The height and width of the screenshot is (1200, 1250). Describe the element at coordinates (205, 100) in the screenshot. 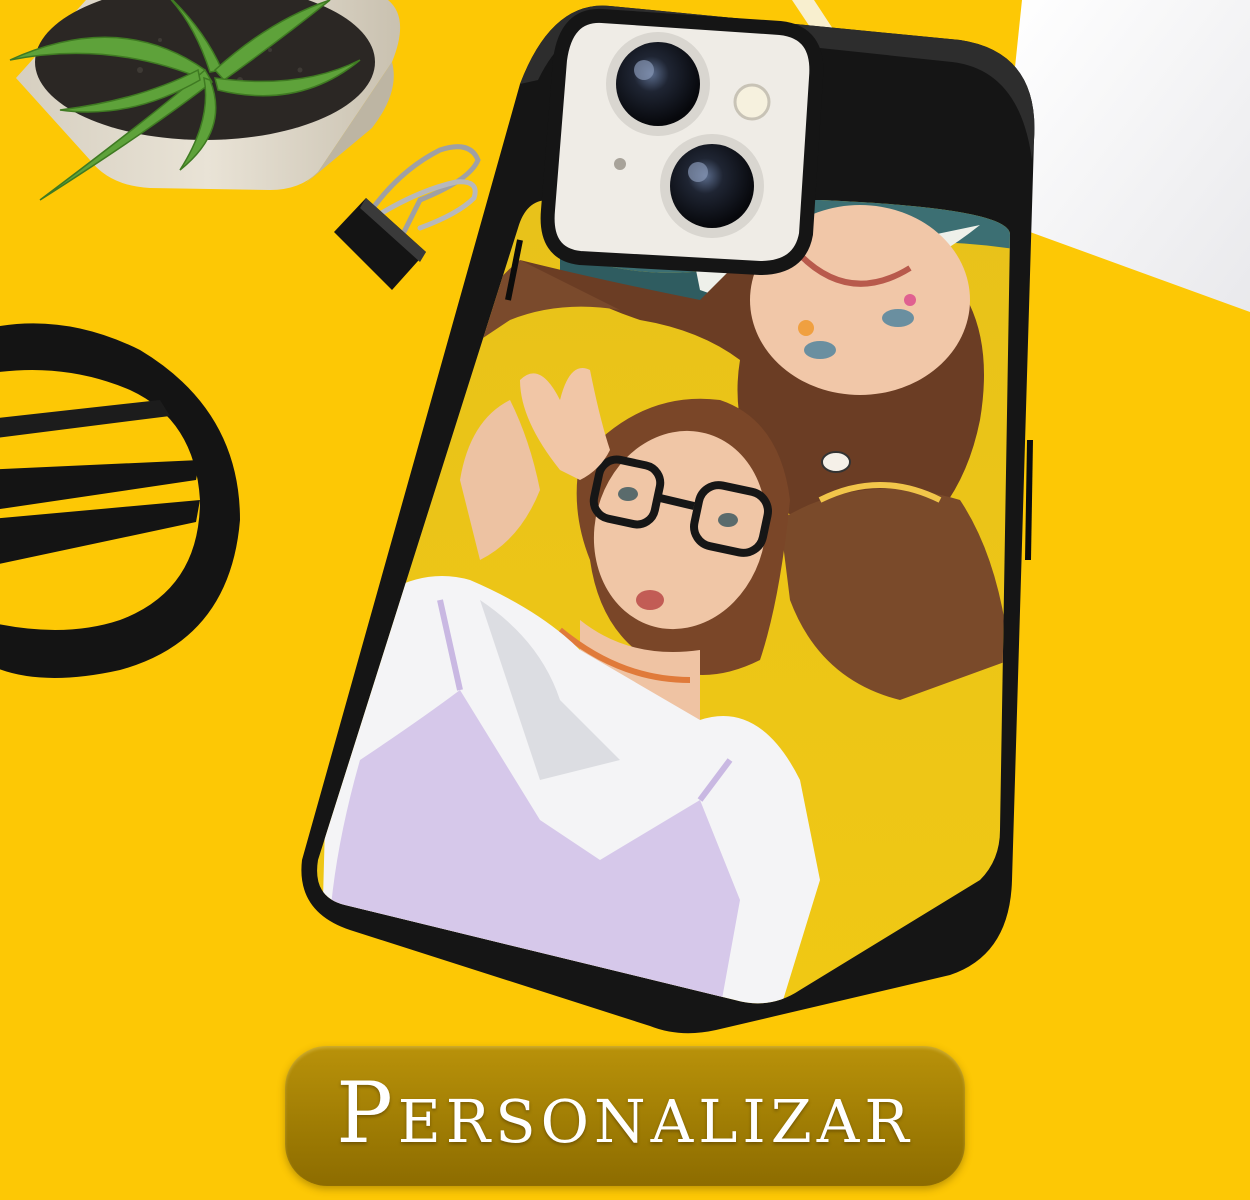

I see `plant-pot-icon` at that location.